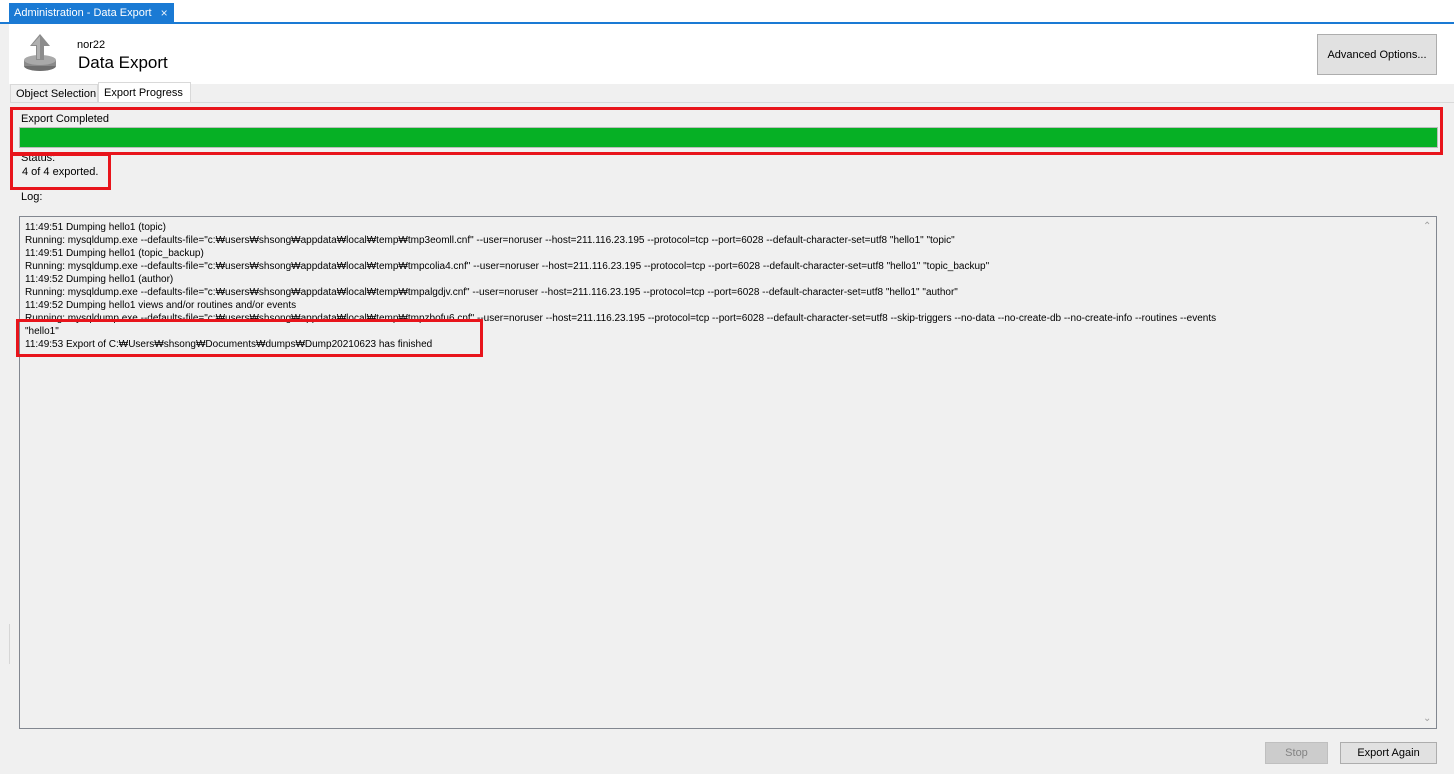 Image resolution: width=1454 pixels, height=774 pixels. I want to click on log-line: 11:49:51 Dumping hello1 (topic_backup), so click(114, 253).